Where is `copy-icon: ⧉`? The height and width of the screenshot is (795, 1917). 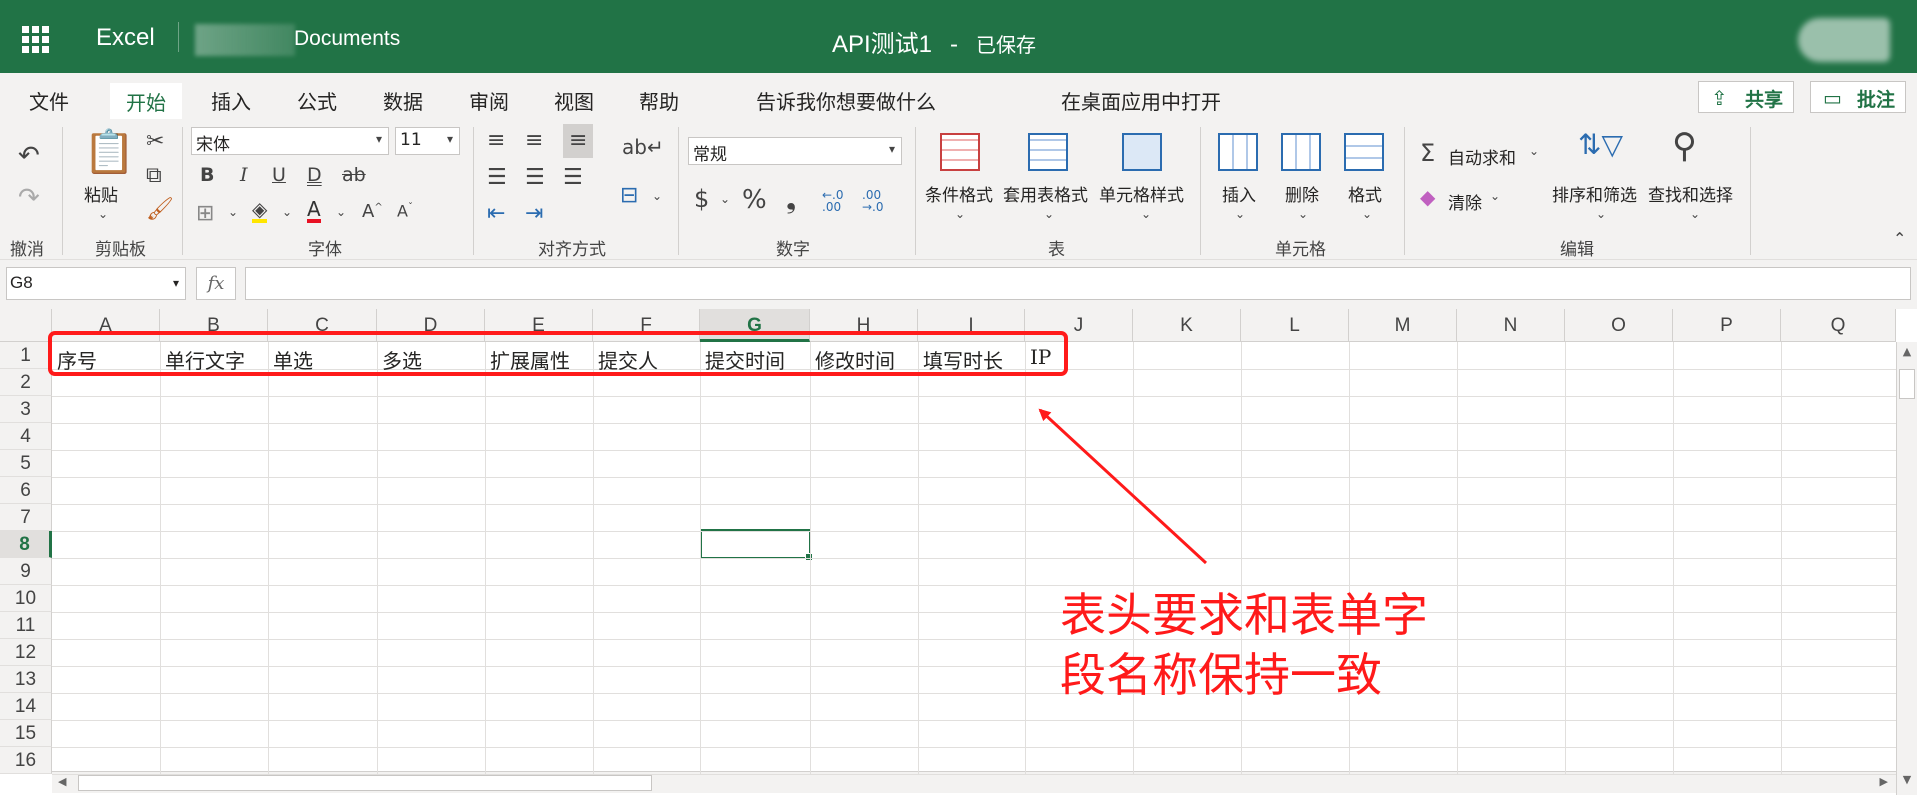
copy-icon: ⧉ is located at coordinates (154, 176).